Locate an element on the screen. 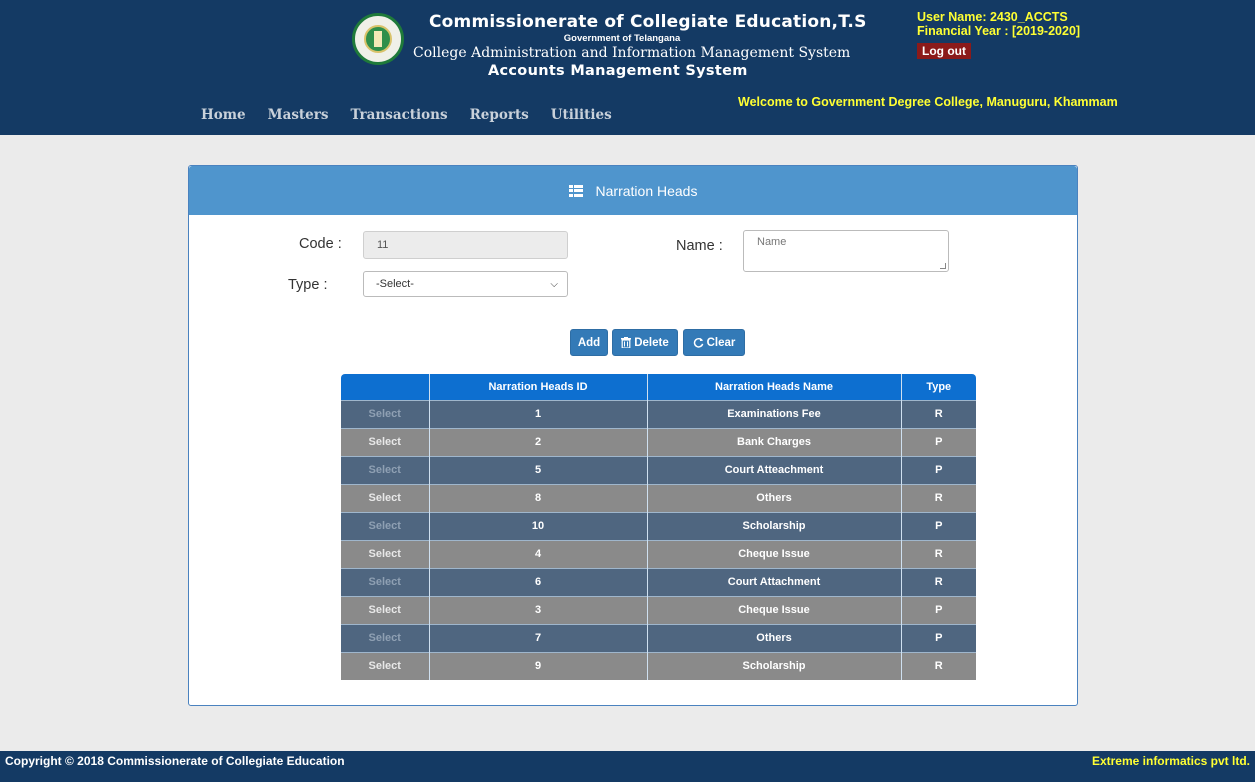  cell-name: Bank Charges is located at coordinates (774, 441).